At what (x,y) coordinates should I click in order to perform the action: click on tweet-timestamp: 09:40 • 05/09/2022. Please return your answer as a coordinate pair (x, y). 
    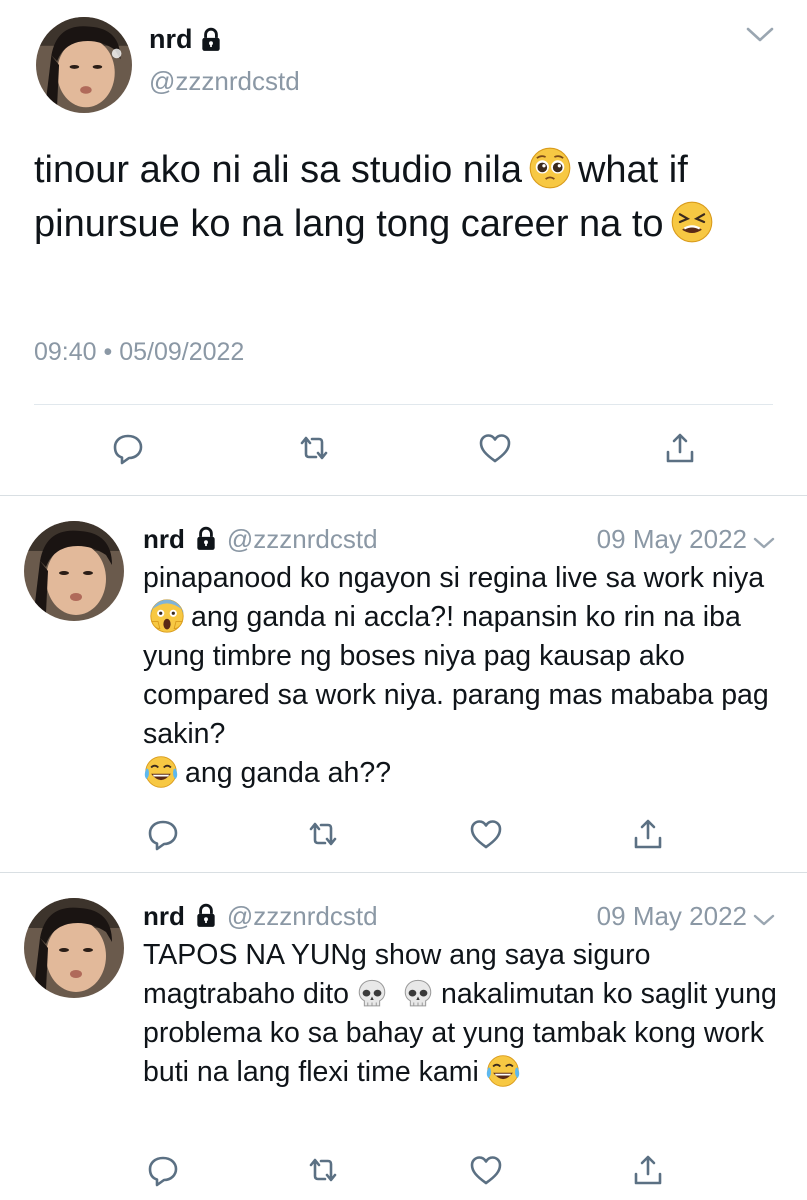
    Looking at the image, I should click on (139, 352).